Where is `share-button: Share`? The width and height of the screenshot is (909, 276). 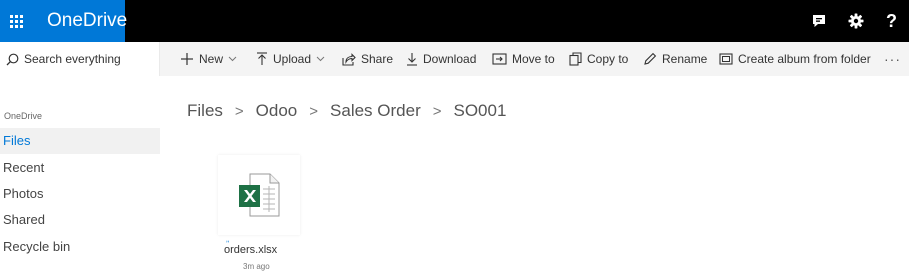
share-button: Share is located at coordinates (367, 59).